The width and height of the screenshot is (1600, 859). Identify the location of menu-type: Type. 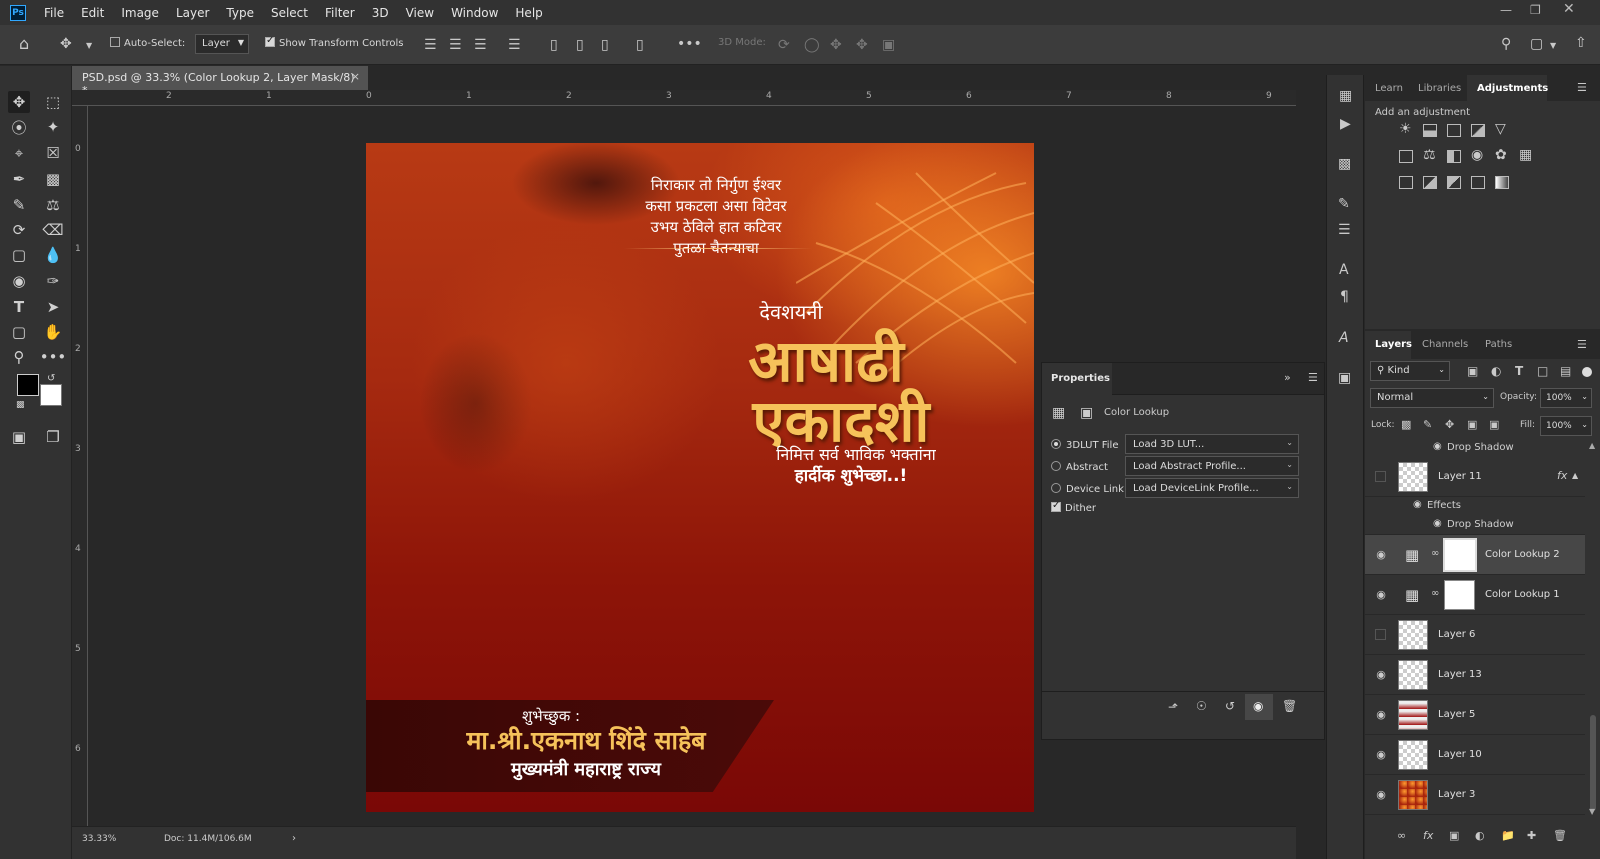
(240, 13).